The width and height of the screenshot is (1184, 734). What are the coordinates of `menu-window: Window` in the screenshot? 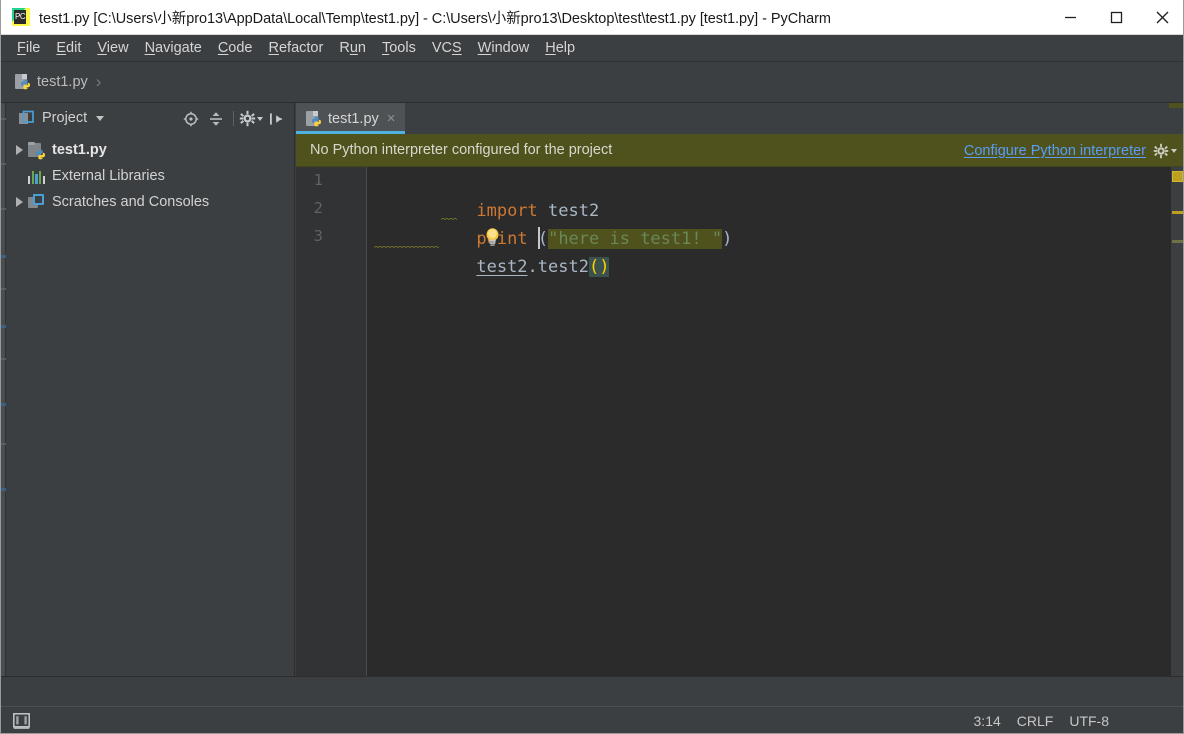 It's located at (504, 48).